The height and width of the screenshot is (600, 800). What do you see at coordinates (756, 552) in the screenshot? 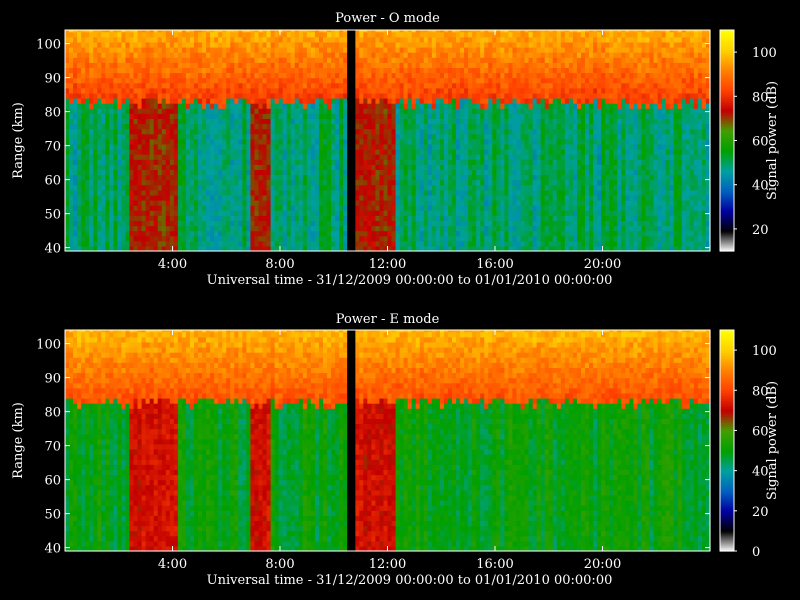
I see `colorbar-tick-label: 0` at bounding box center [756, 552].